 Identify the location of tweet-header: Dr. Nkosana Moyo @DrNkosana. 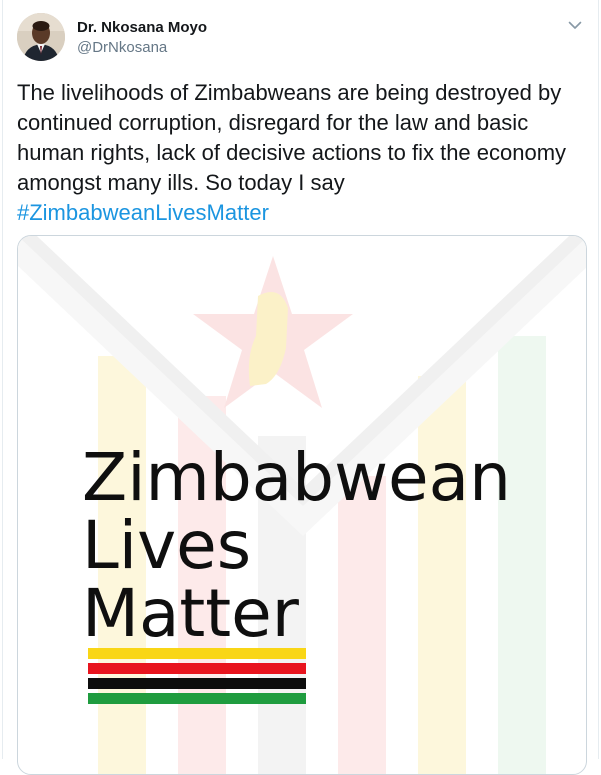
(302, 38).